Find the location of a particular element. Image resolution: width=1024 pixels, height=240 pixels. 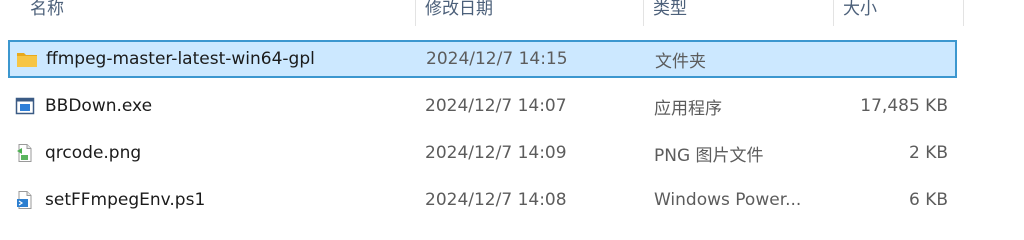

file-date: 2024/12/7 14:07 is located at coordinates (496, 106).